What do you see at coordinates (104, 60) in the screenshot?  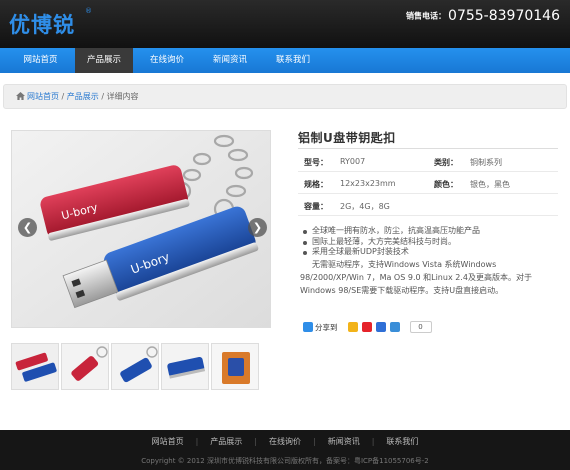 I see `nav-products: 产品展示` at bounding box center [104, 60].